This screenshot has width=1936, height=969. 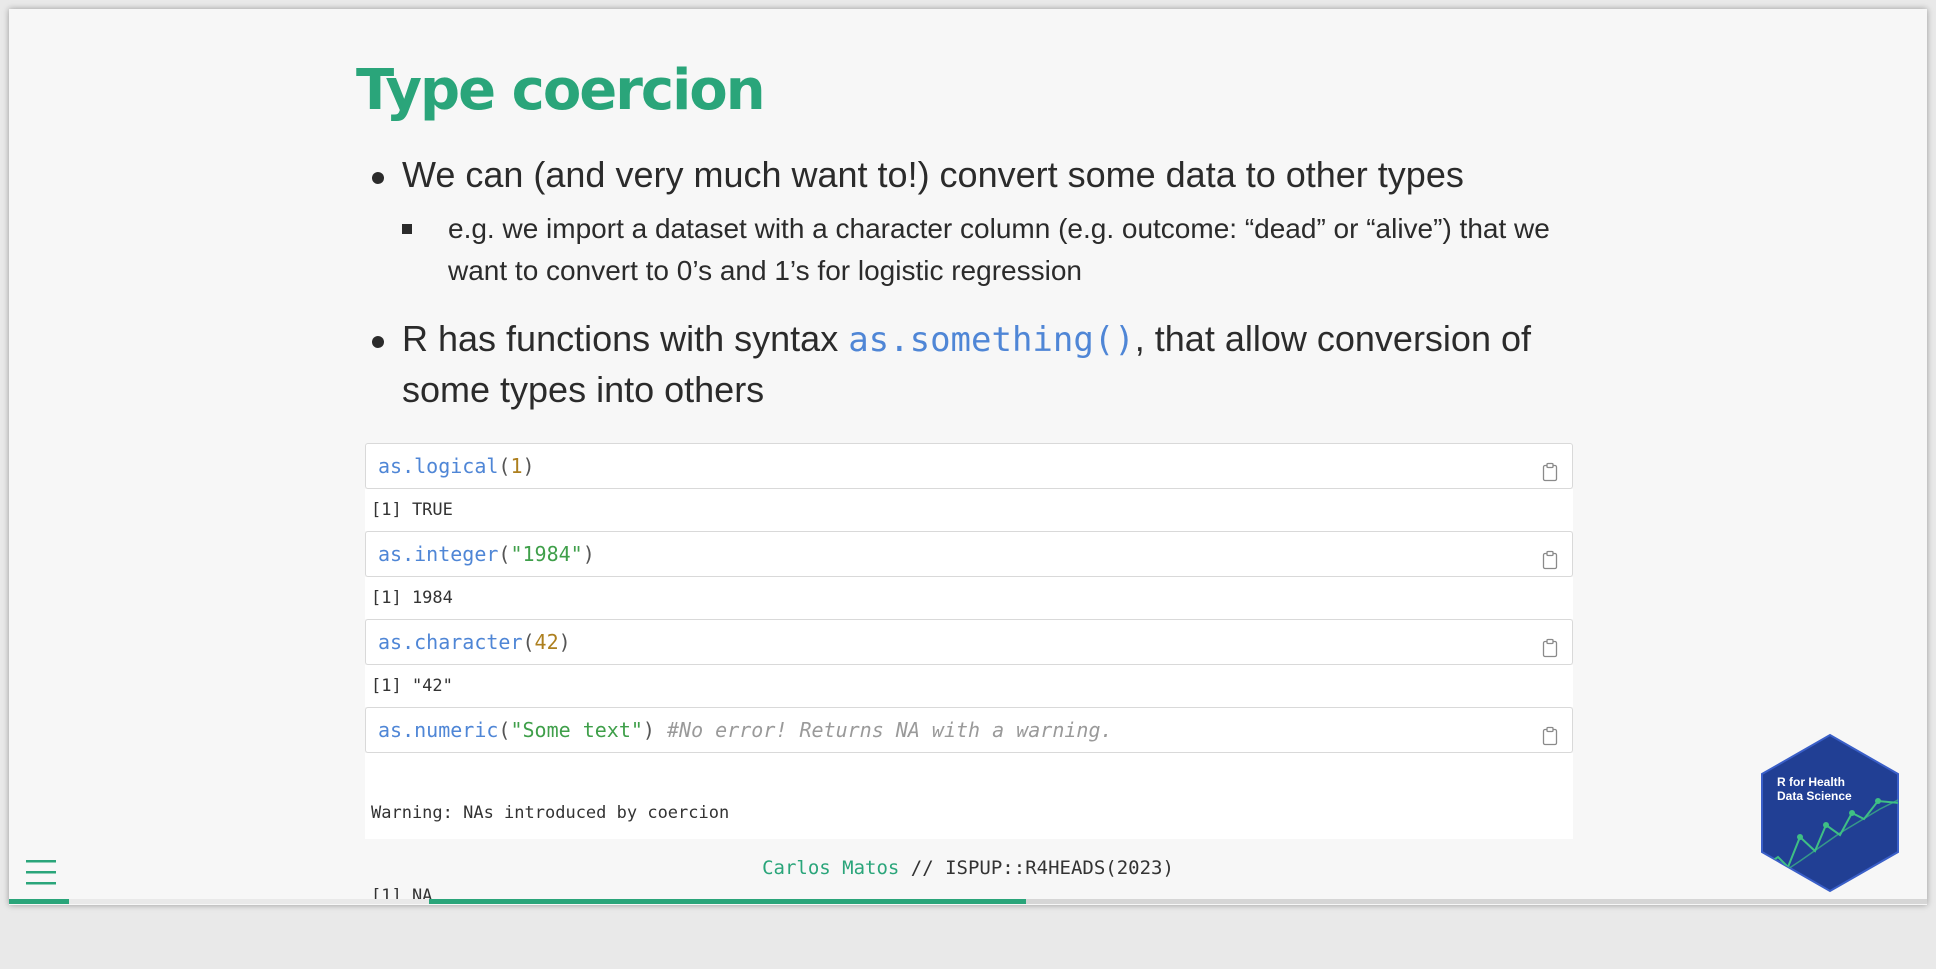 What do you see at coordinates (831, 868) in the screenshot?
I see `footer-author: Carlos Matos` at bounding box center [831, 868].